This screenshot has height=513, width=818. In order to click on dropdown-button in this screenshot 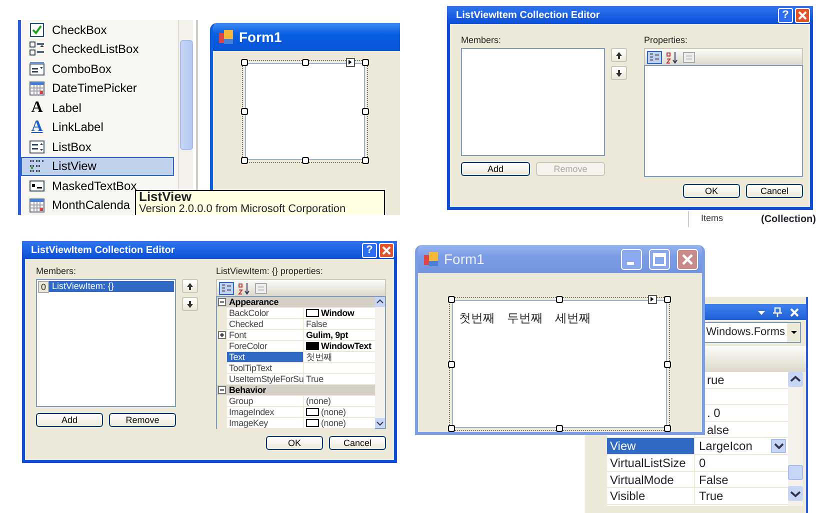, I will do `click(778, 446)`.